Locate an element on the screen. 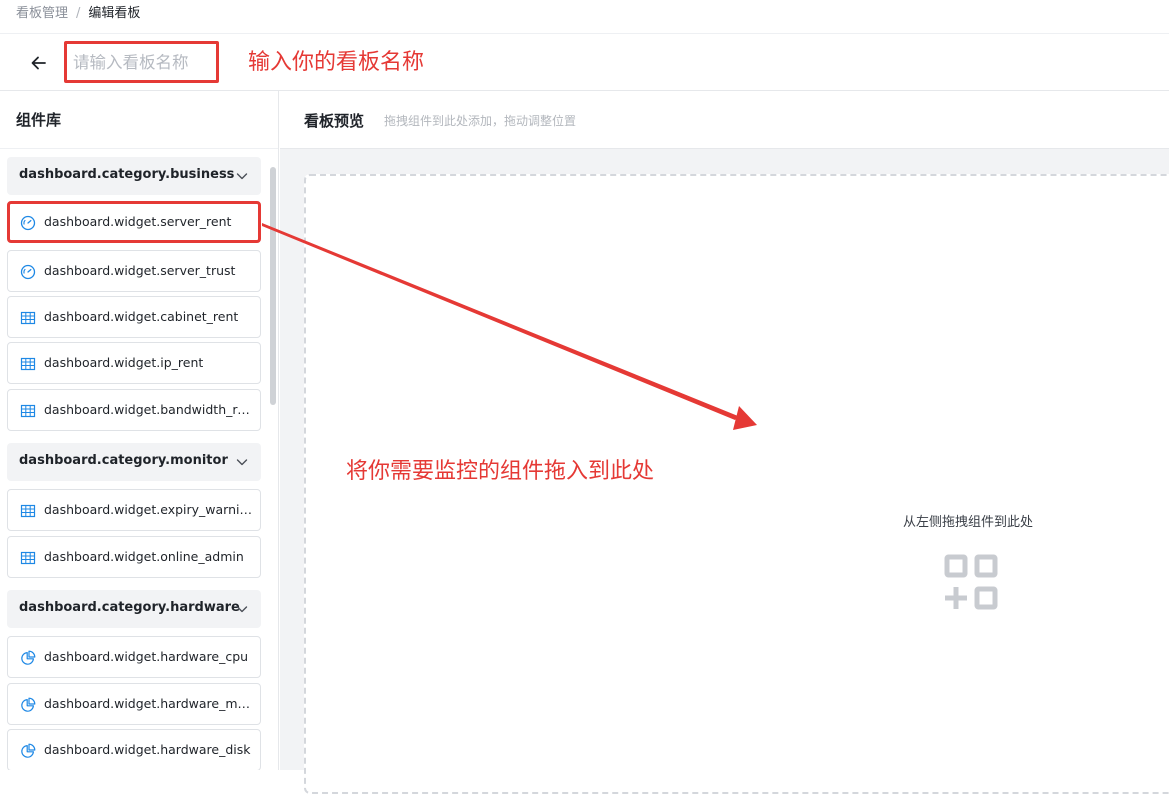  category-label: dashboard.category.monitor is located at coordinates (123, 460).